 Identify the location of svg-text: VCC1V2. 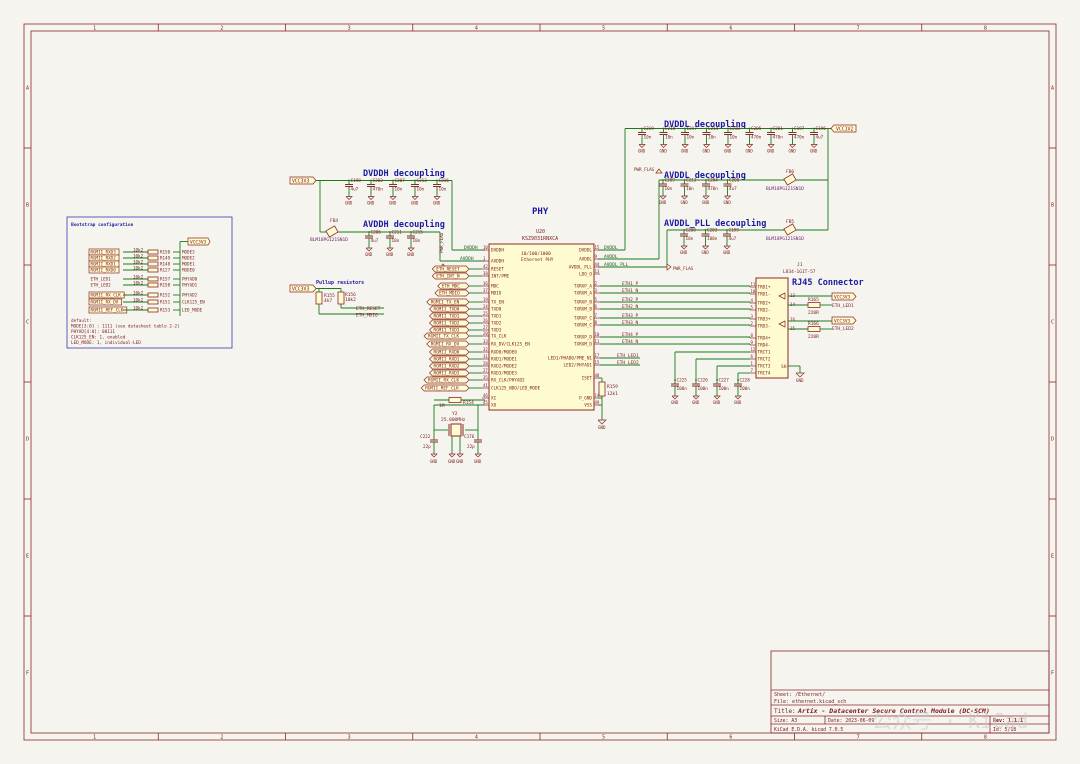
(844, 130).